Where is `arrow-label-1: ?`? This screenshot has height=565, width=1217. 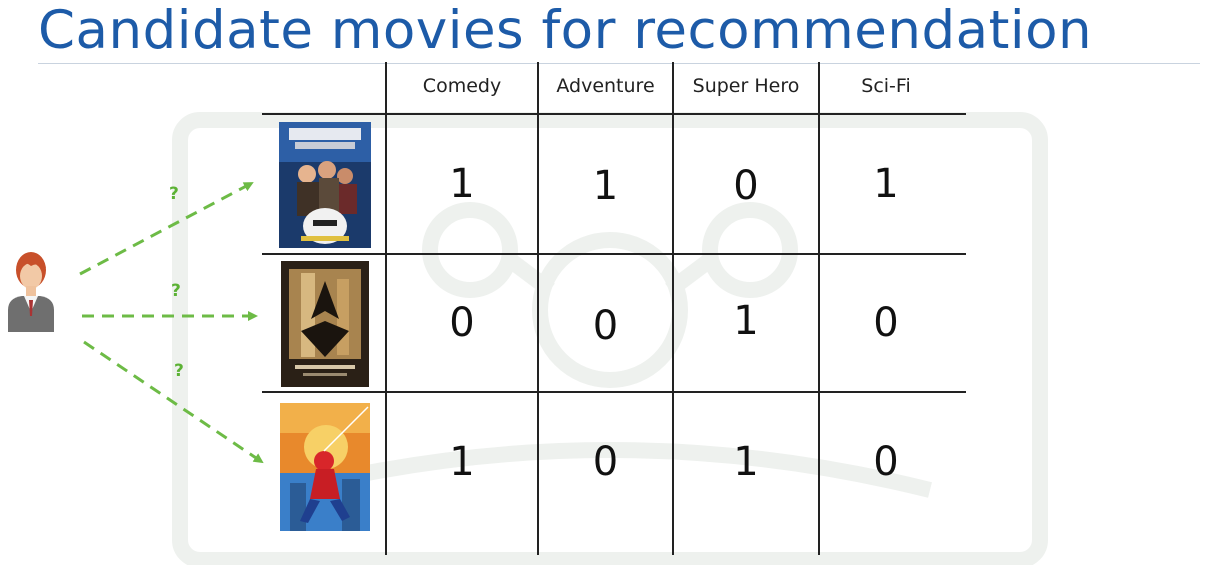 arrow-label-1: ? is located at coordinates (174, 194).